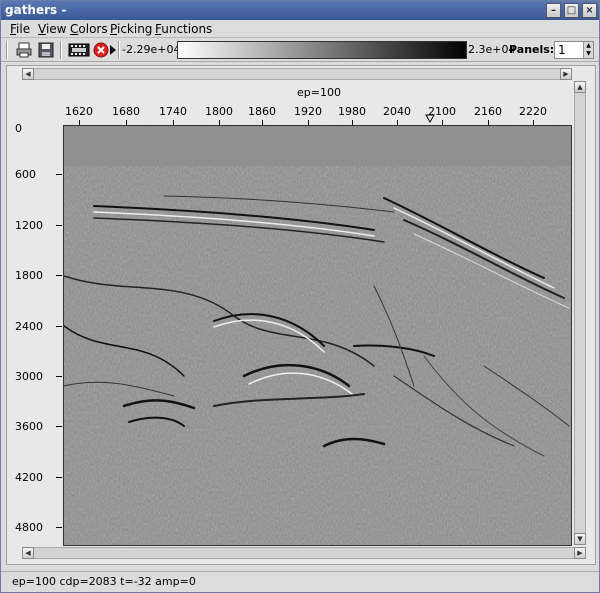 The image size is (600, 593). I want to click on save-icon, so click(46, 50).